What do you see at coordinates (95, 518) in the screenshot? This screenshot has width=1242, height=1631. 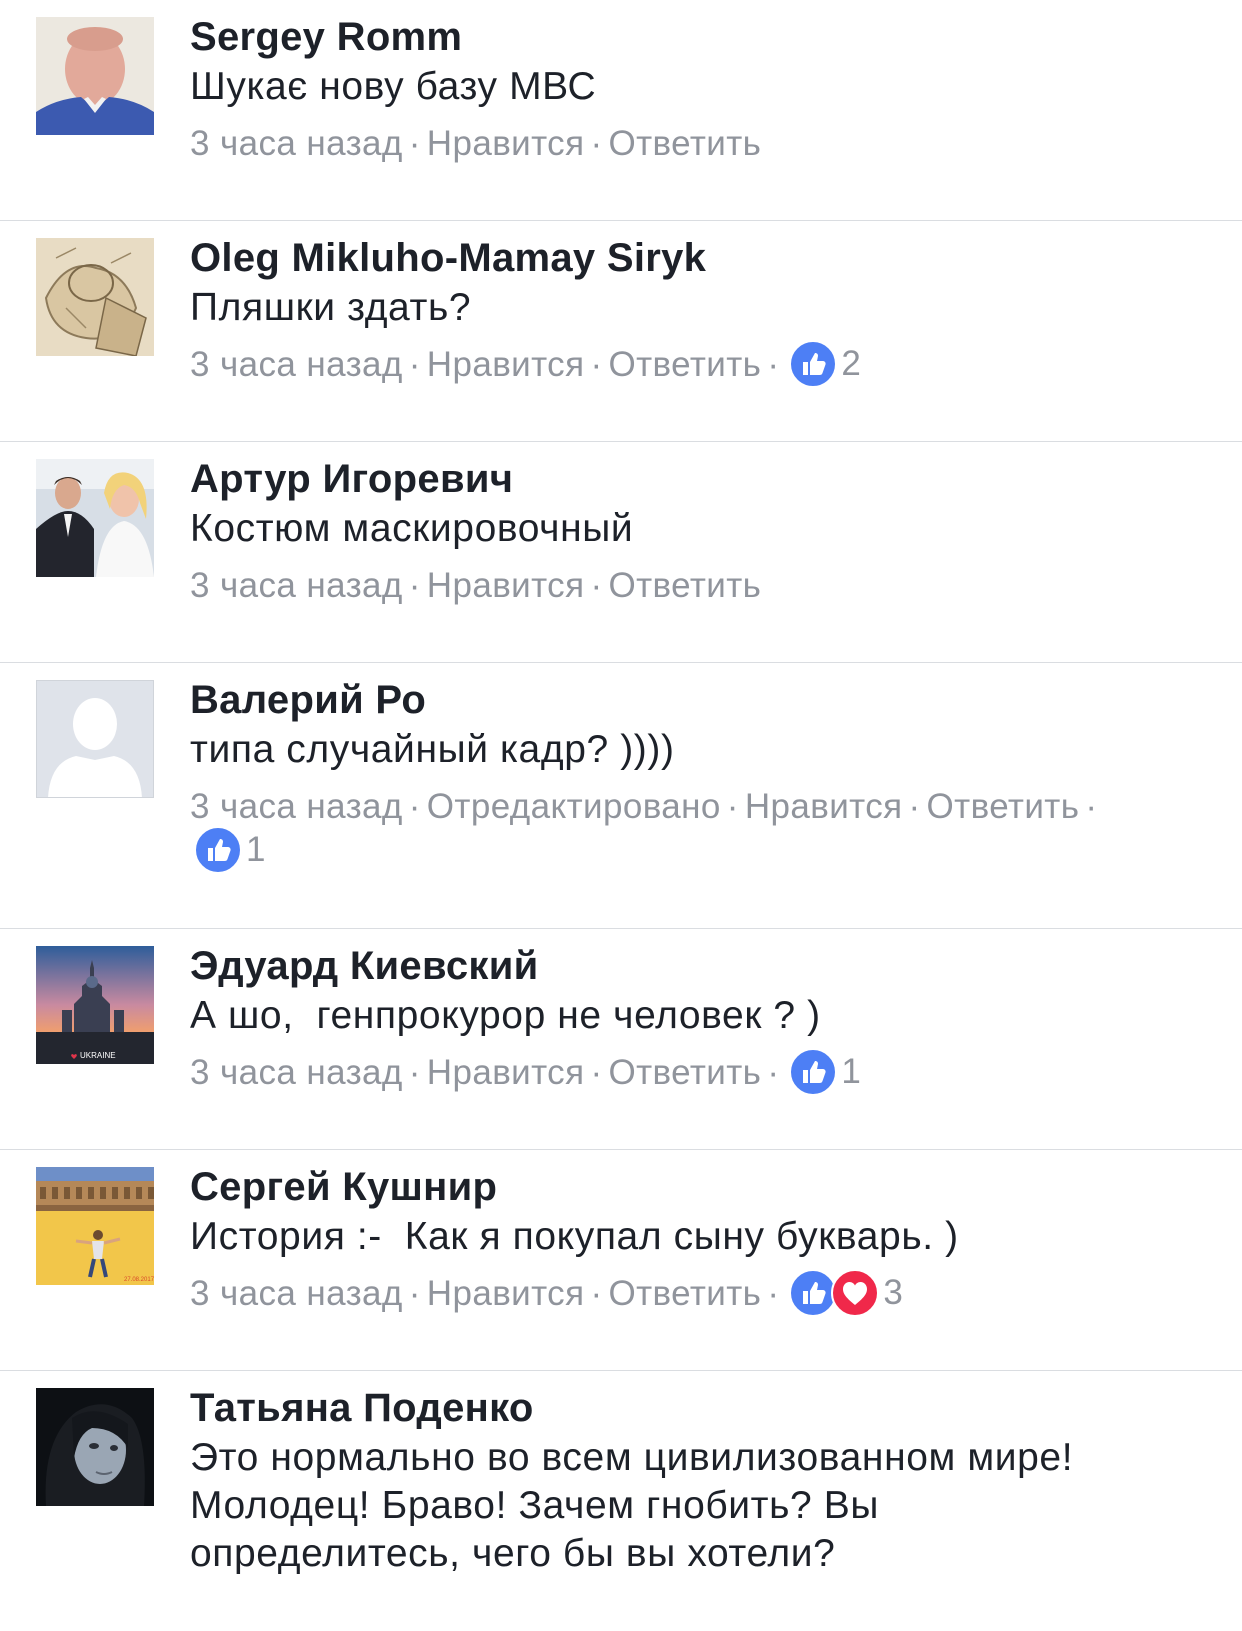 I see `wedding-photo-icon` at bounding box center [95, 518].